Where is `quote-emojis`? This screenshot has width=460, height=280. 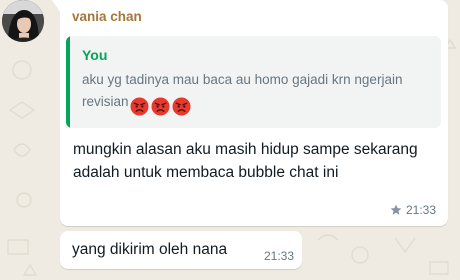
quote-emojis is located at coordinates (161, 106).